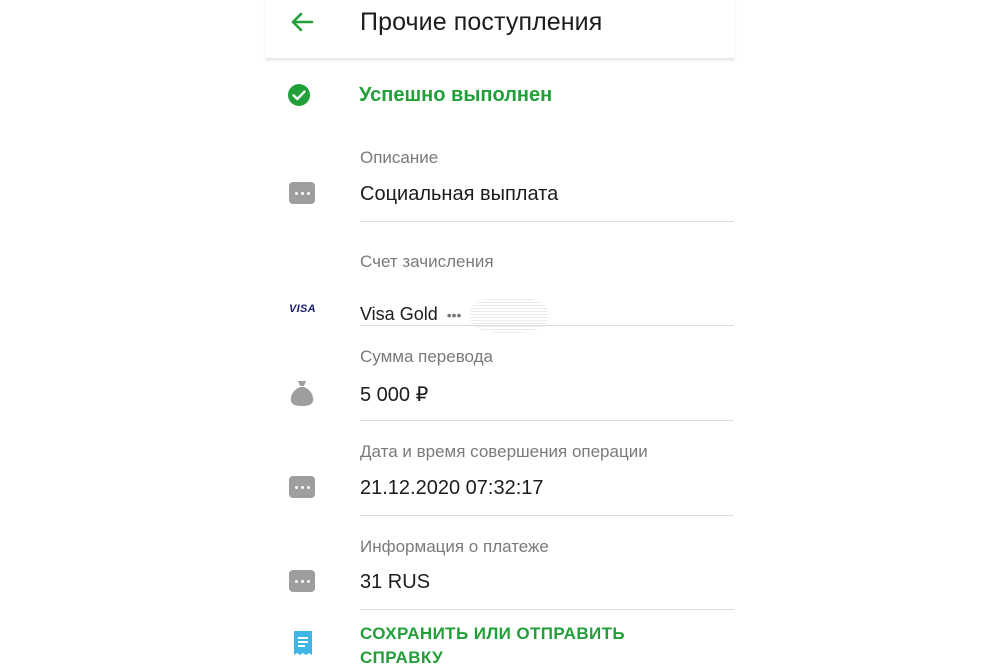 The image size is (1000, 669). I want to click on detail-label: Информация о платеже, so click(454, 546).